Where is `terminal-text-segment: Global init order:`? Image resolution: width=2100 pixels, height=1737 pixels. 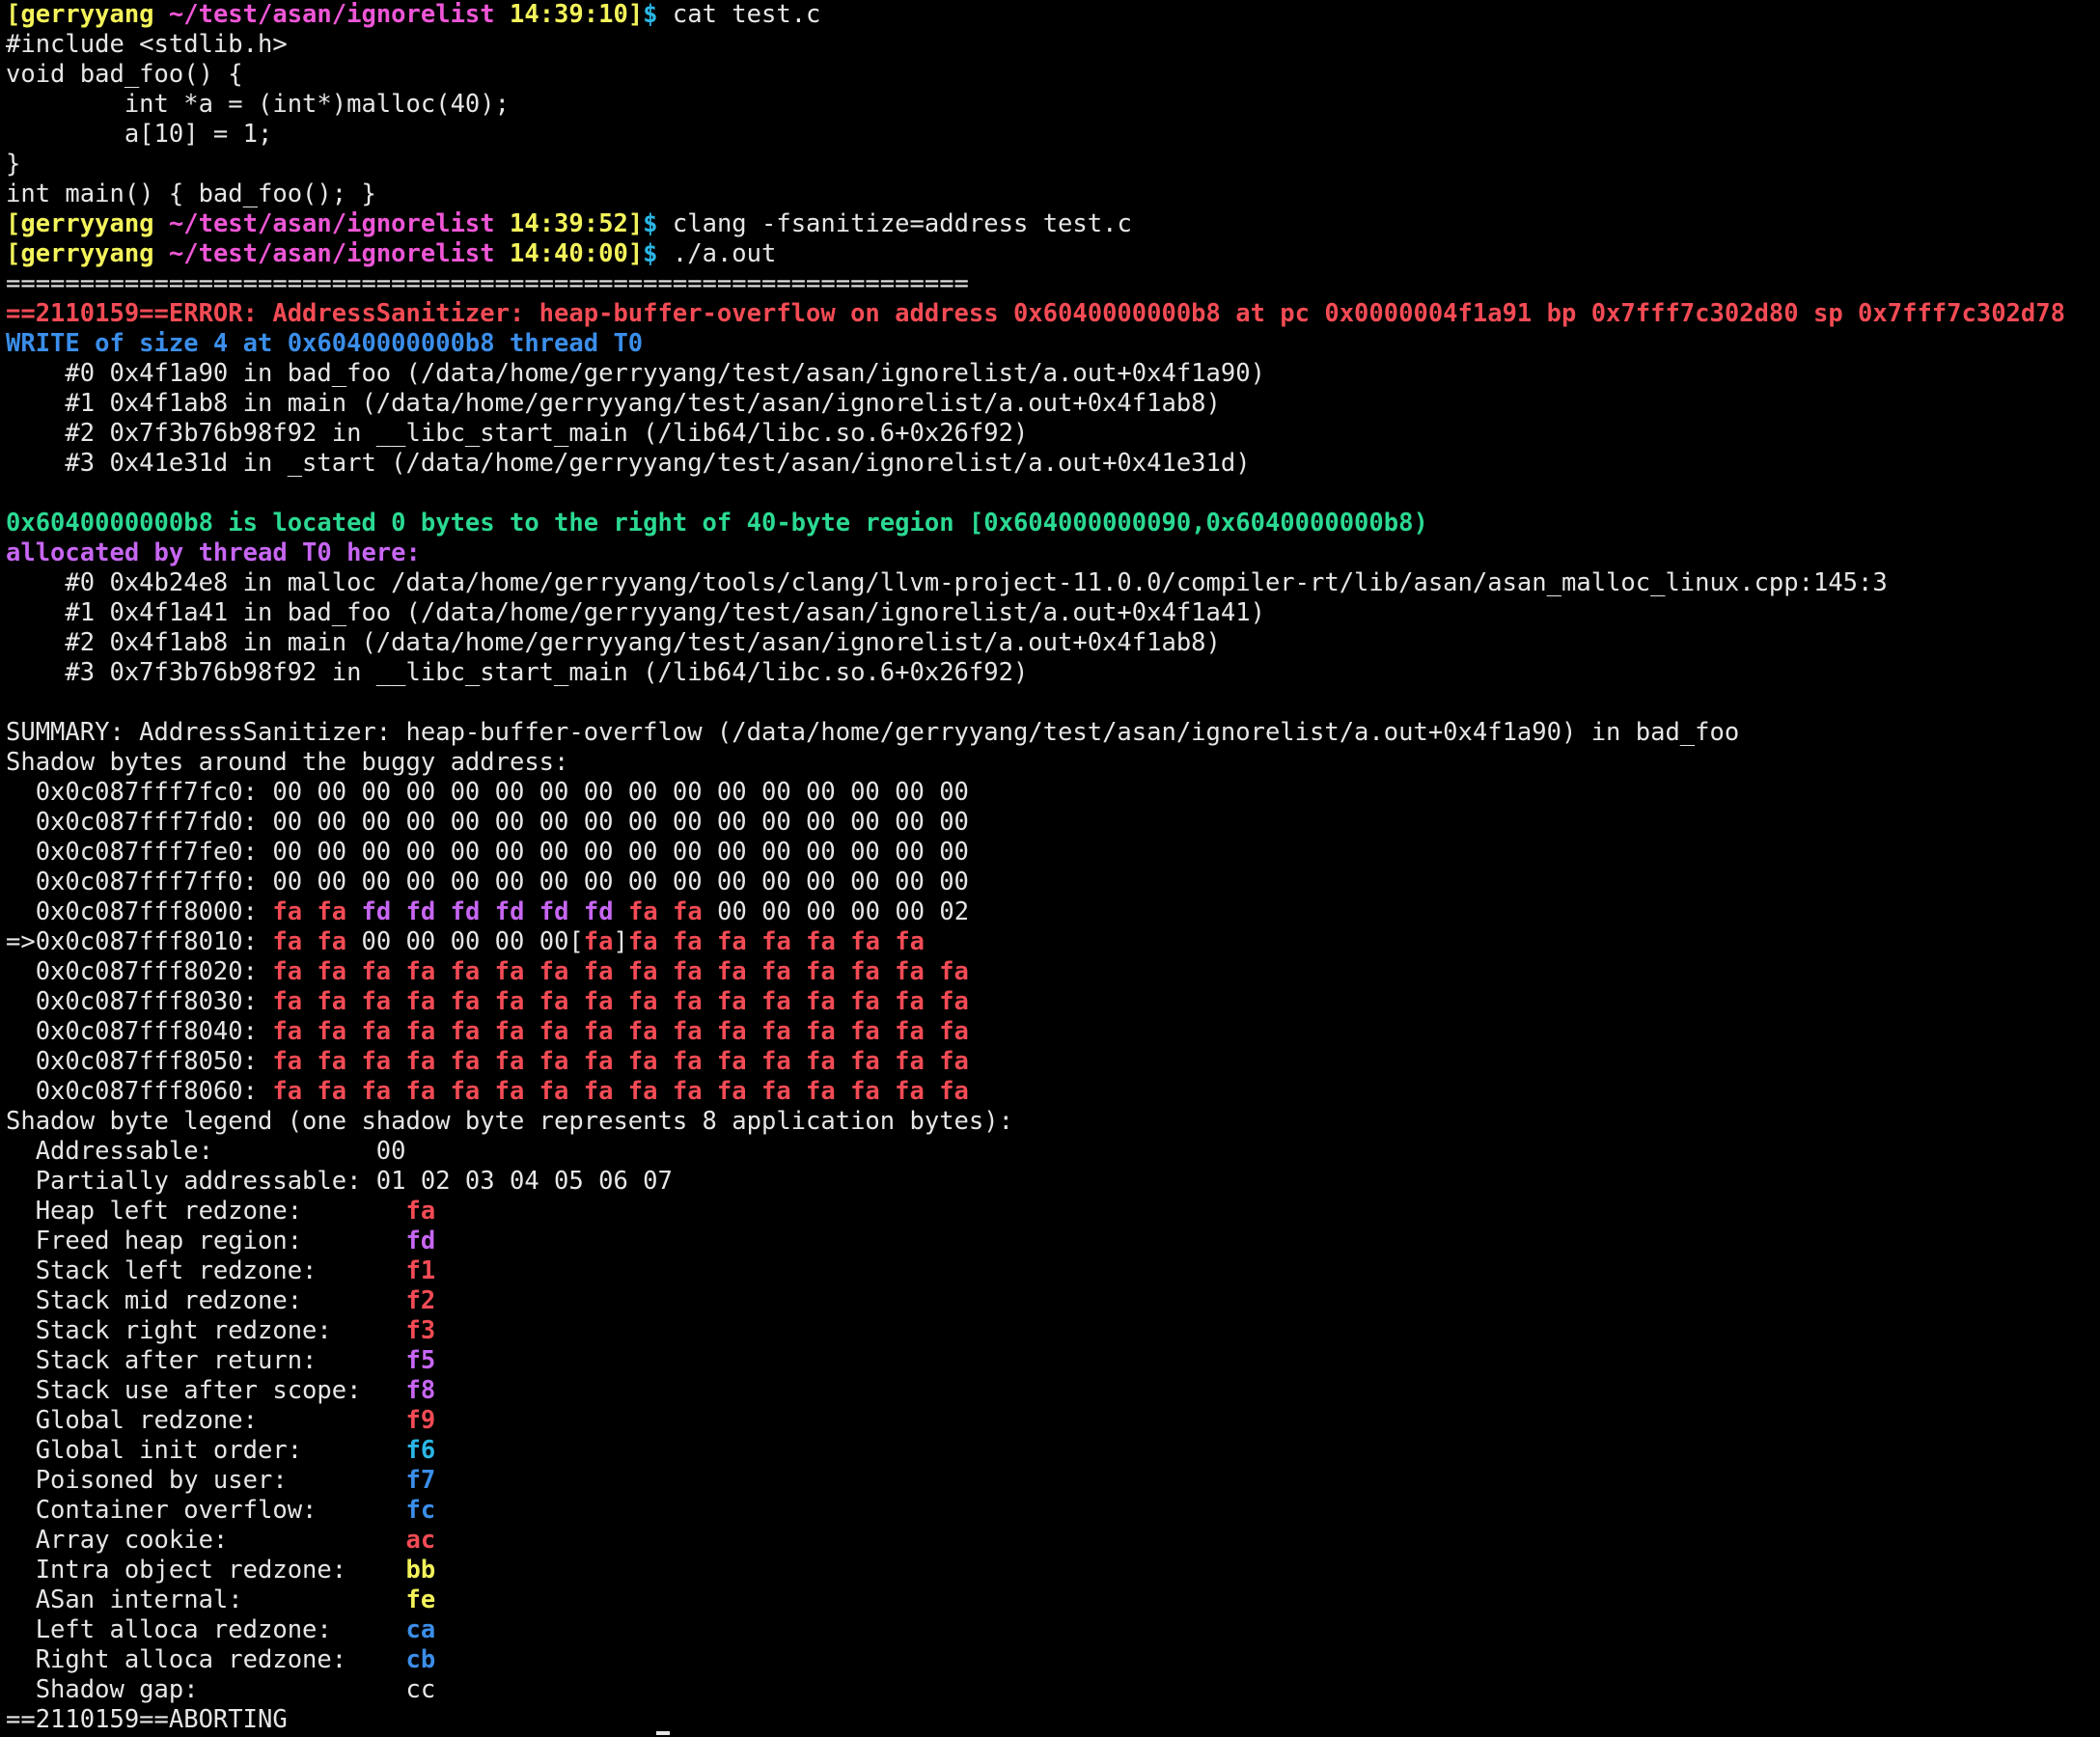 terminal-text-segment: Global init order: is located at coordinates (206, 1450).